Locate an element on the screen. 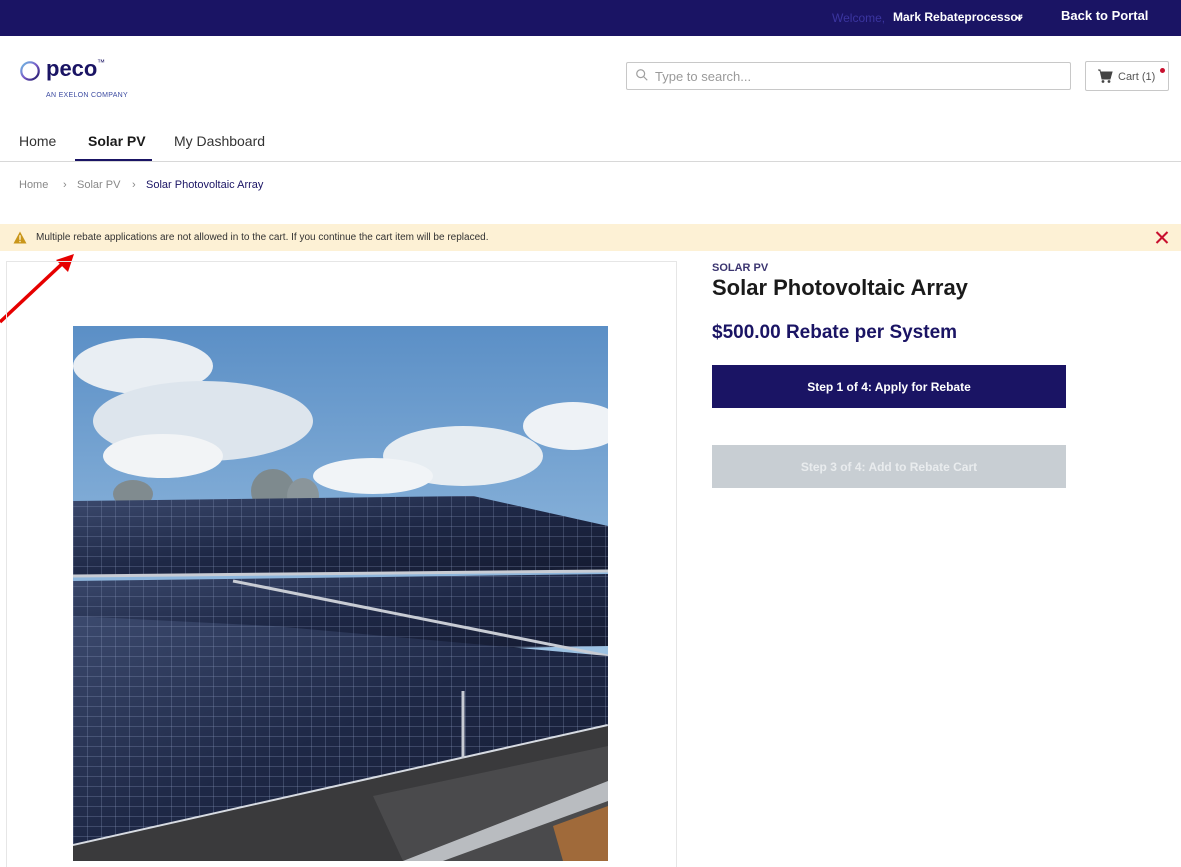 The image size is (1181, 867). nav-item-solar-pv: Solar PV is located at coordinates (117, 141).